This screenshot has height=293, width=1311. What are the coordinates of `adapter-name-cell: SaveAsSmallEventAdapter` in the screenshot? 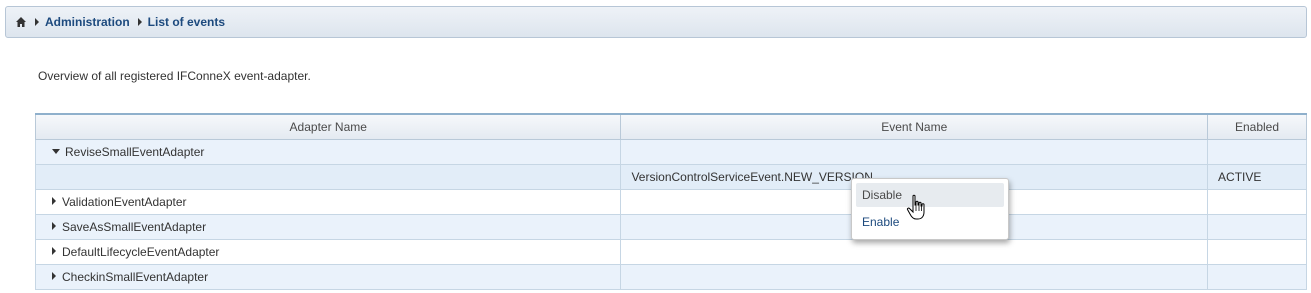 It's located at (328, 226).